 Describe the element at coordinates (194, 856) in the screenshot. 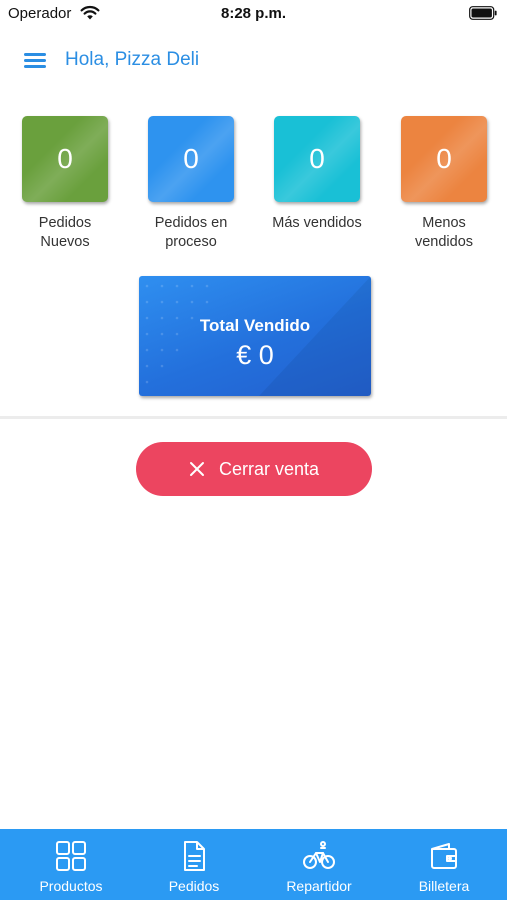

I see `document-icon` at that location.